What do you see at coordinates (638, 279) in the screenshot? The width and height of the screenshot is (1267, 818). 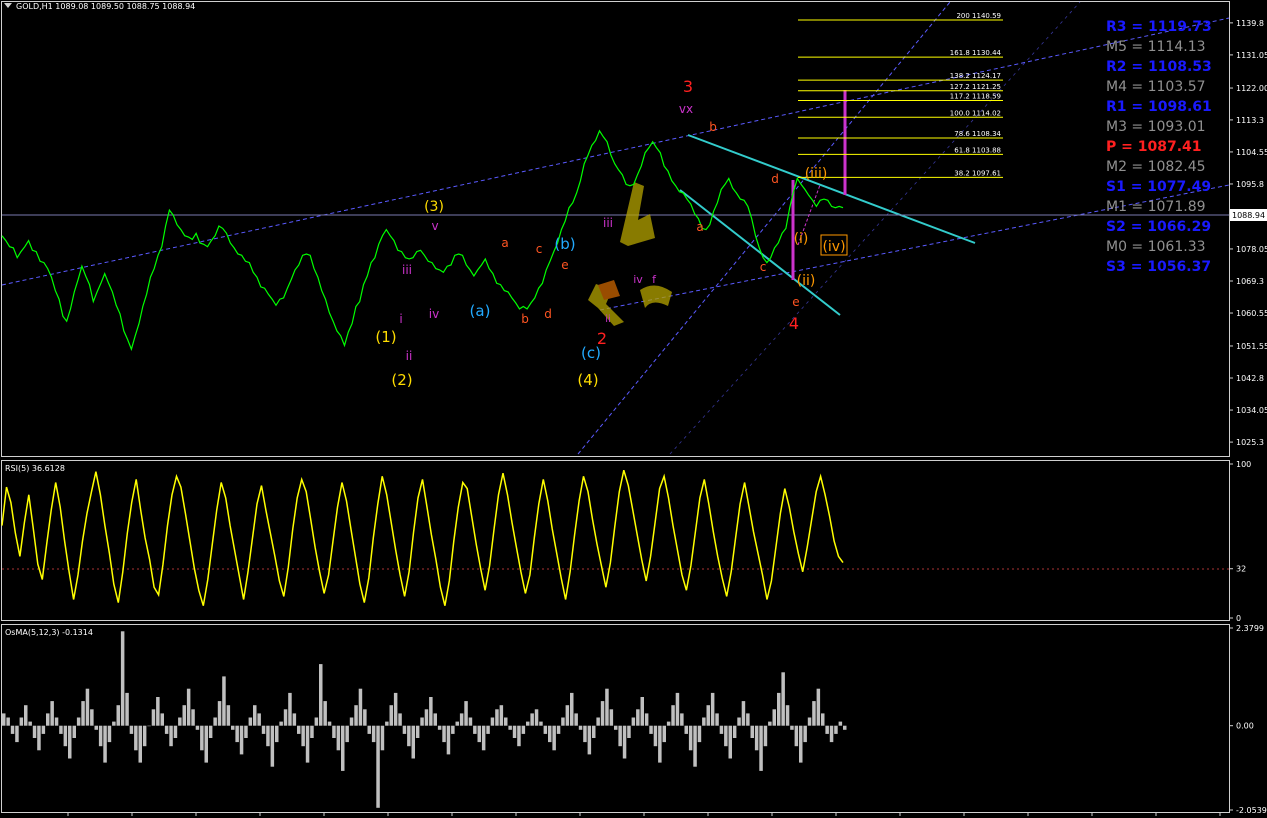 I see `wave-label: iv` at bounding box center [638, 279].